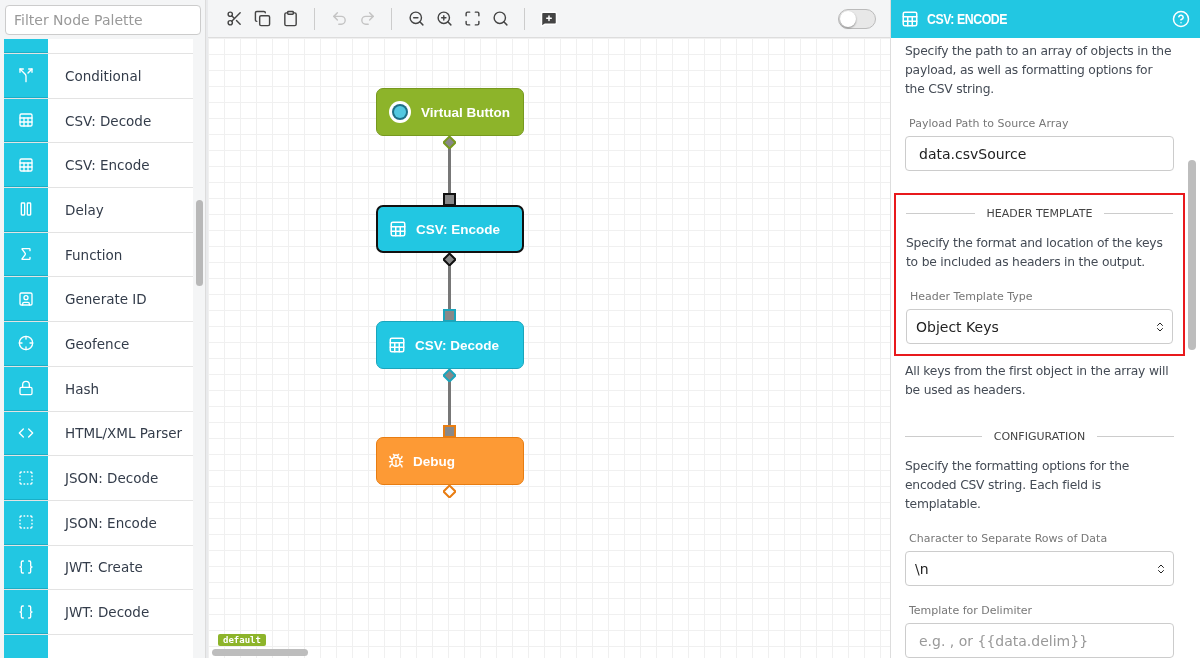  I want to click on section-heading: HEADER TEMPLATE, so click(1039, 213).